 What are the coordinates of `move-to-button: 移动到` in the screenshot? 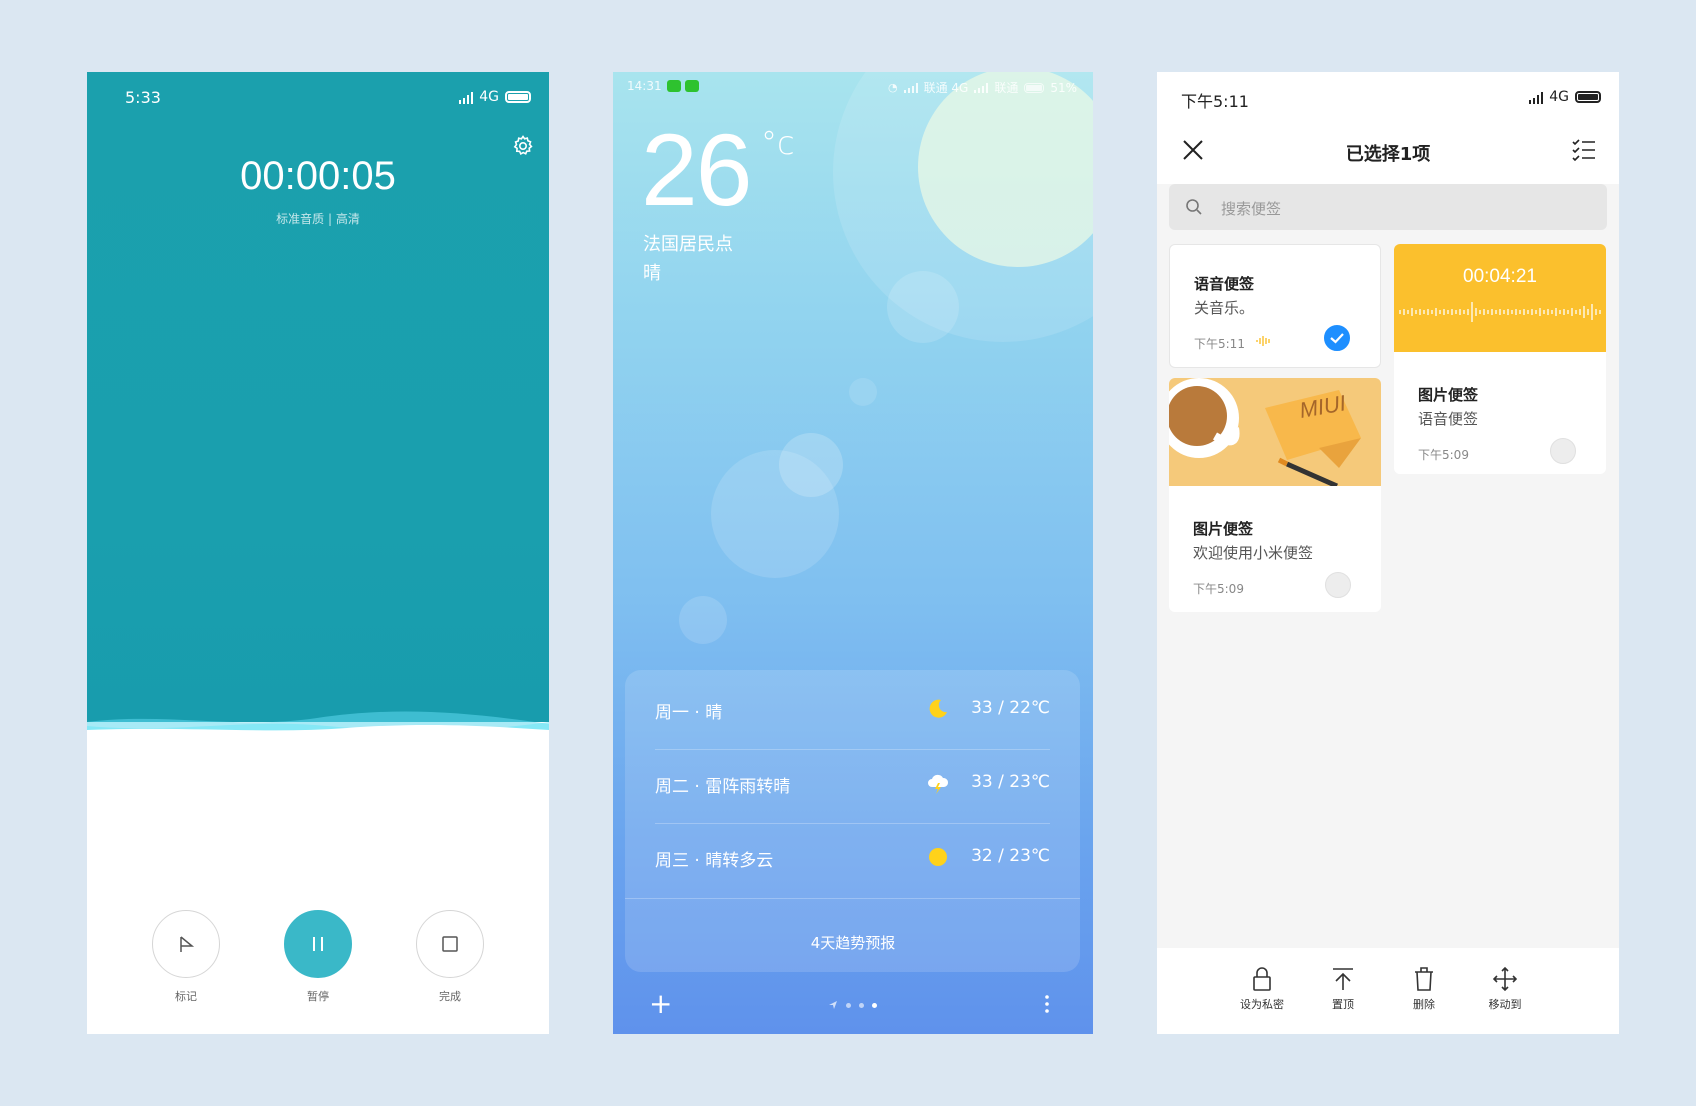 It's located at (1505, 989).